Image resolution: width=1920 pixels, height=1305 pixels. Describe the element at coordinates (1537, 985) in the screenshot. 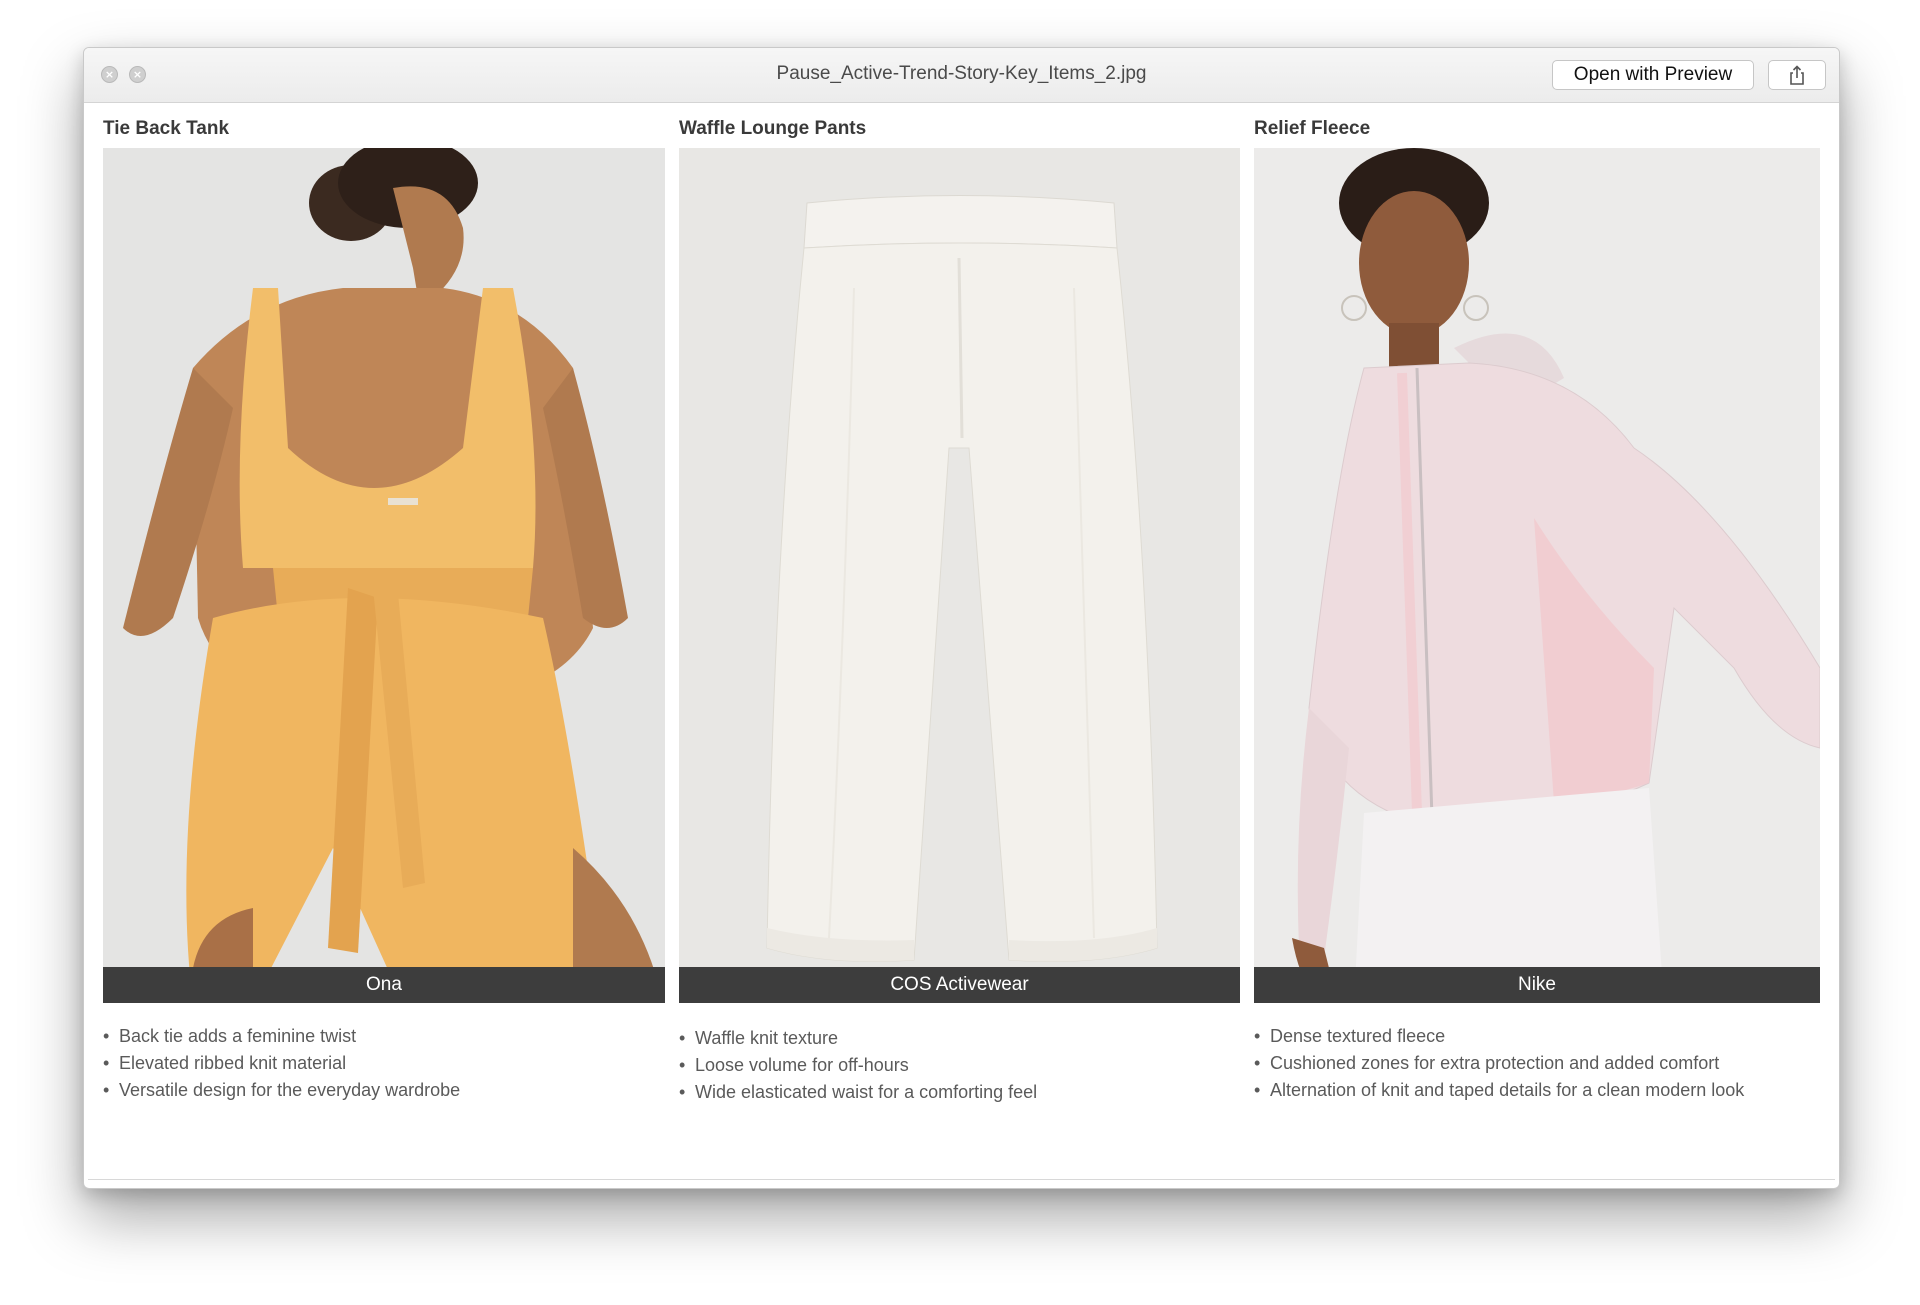

I see `brand-bar: Nike` at that location.